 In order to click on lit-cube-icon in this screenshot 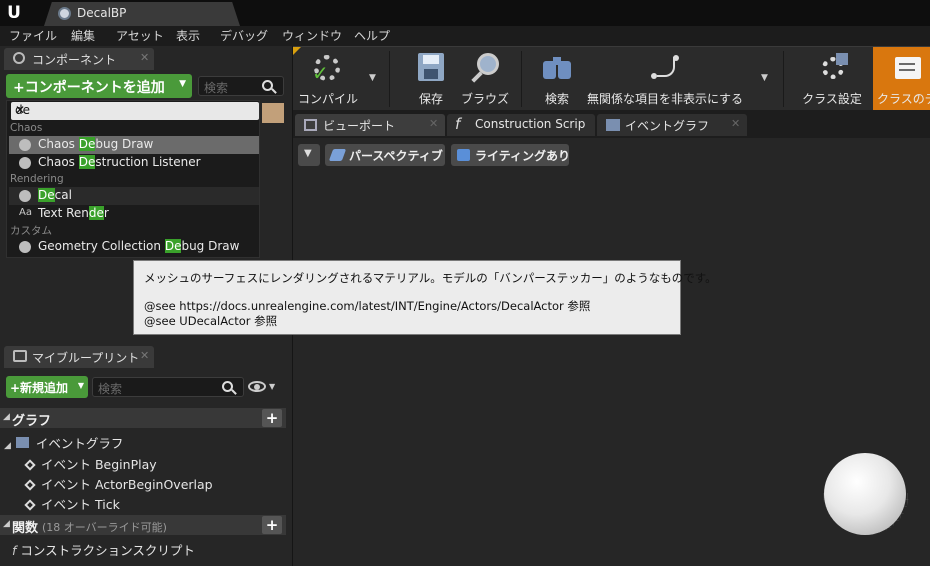, I will do `click(463, 155)`.